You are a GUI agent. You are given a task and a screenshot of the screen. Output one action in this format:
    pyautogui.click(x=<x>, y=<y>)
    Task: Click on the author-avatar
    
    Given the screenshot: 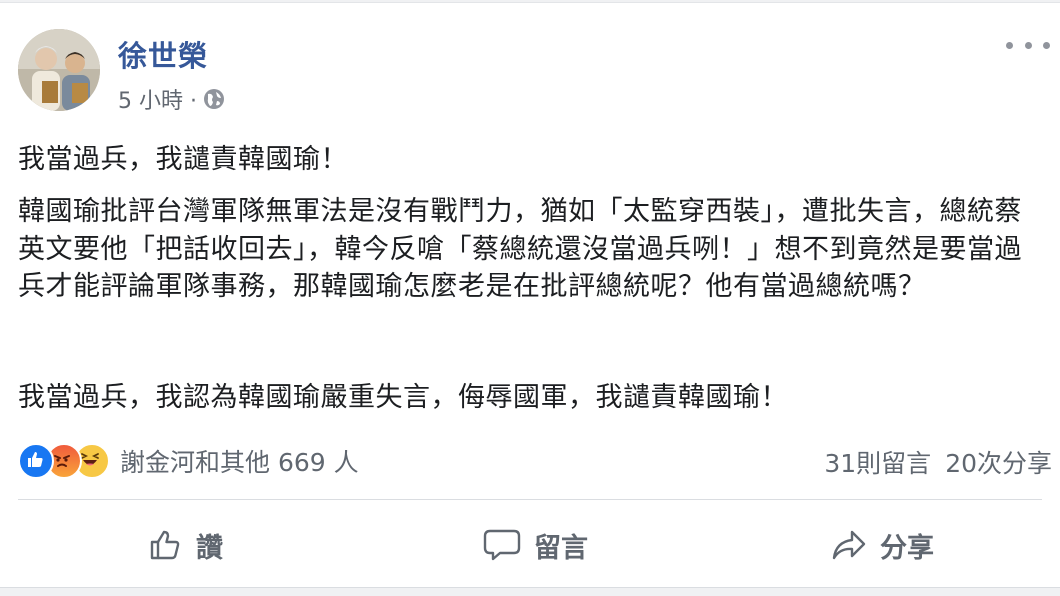 What is the action you would take?
    pyautogui.click(x=59, y=70)
    